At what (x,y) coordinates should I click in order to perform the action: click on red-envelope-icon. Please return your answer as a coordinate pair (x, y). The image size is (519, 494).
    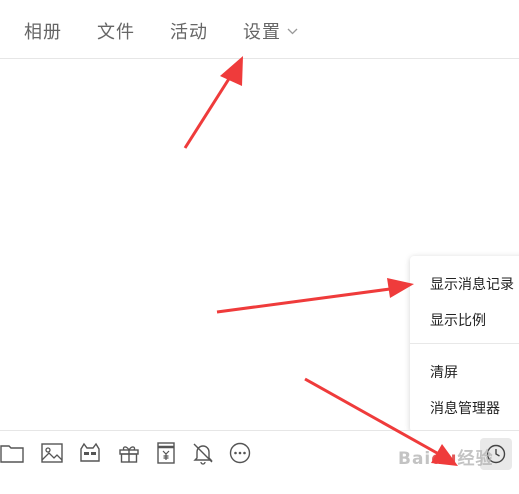
    Looking at the image, I should click on (166, 453).